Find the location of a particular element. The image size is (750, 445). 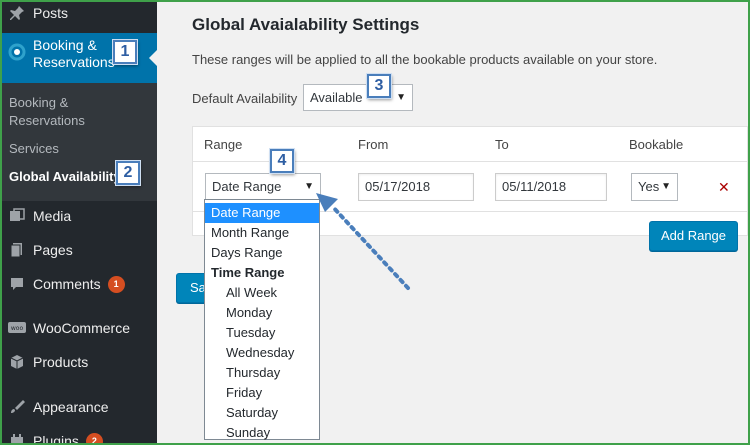

menu-woocommerce: woo WooCommerce is located at coordinates (79, 328).